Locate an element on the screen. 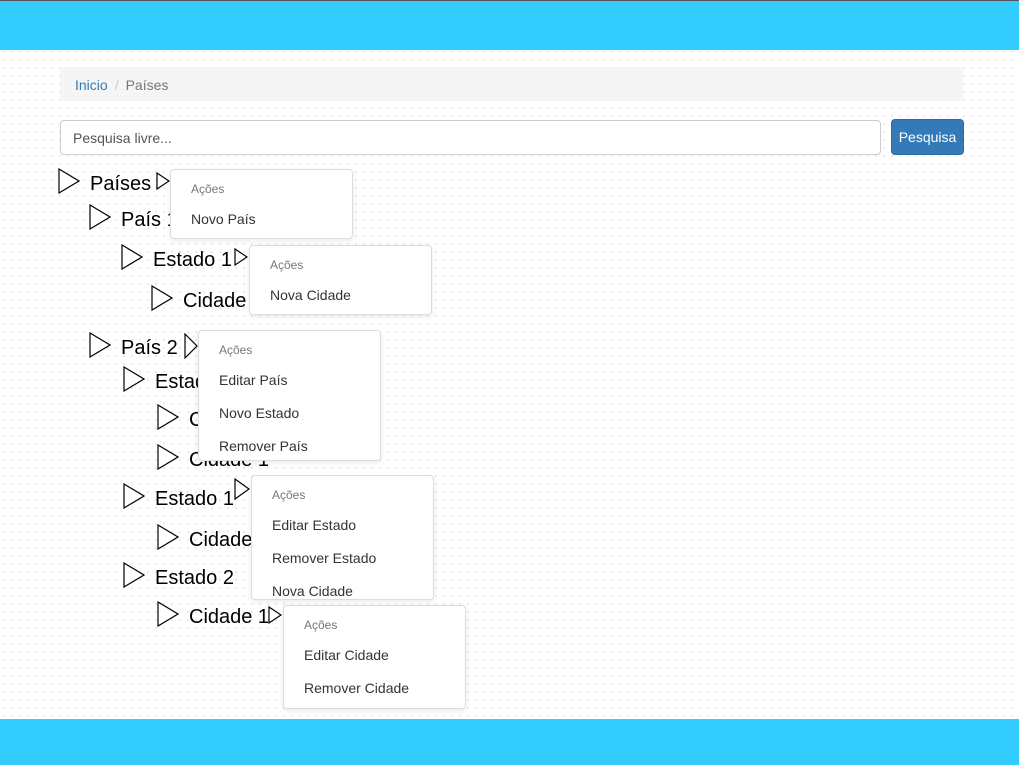 Image resolution: width=1019 pixels, height=765 pixels. dropdown-menu-item: Editar Cidade is located at coordinates (374, 655).